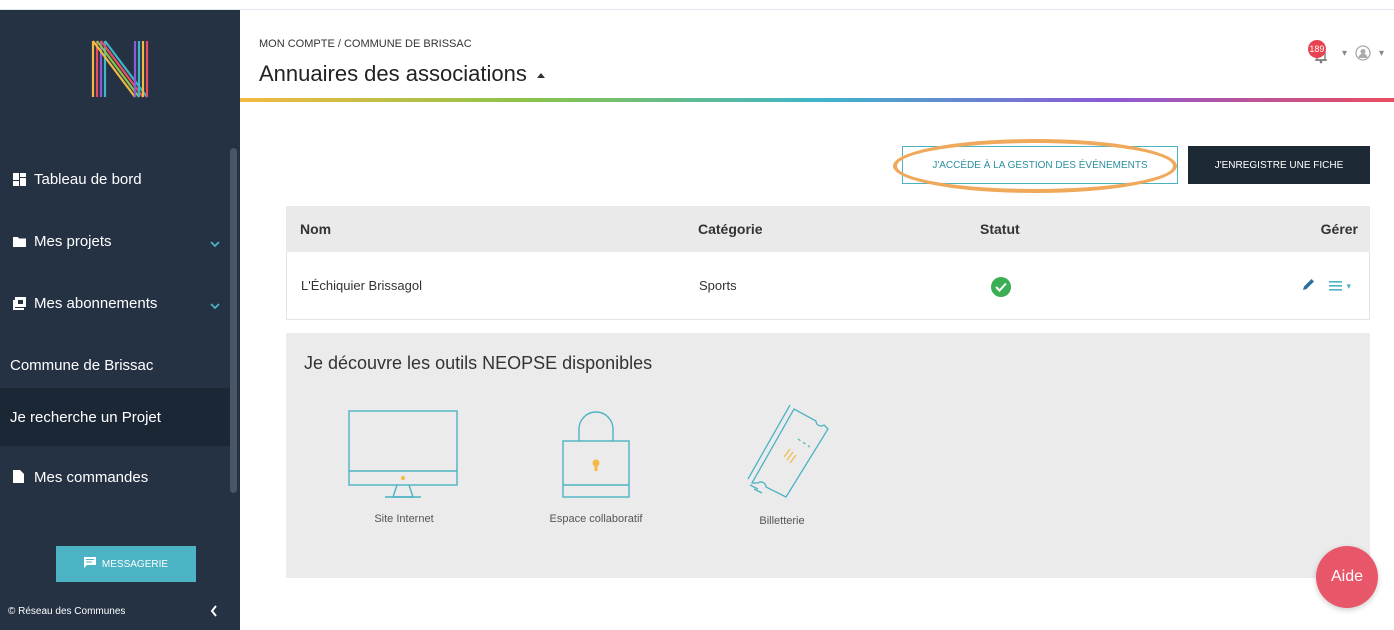 Image resolution: width=1394 pixels, height=630 pixels. I want to click on events-management-button: J'ACCÉDE À LA GESTION DES ÉVÉNEMENTS, so click(1040, 165).